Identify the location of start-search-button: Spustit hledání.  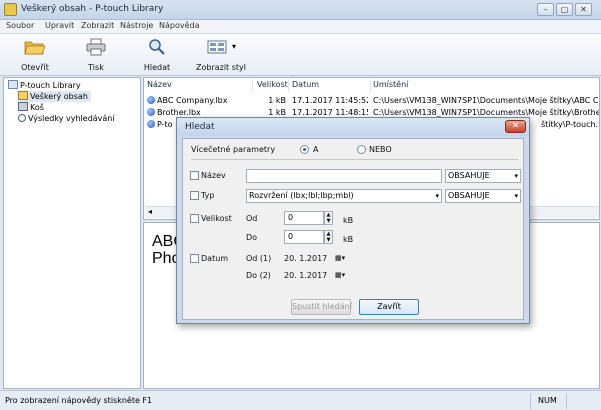
(321, 307).